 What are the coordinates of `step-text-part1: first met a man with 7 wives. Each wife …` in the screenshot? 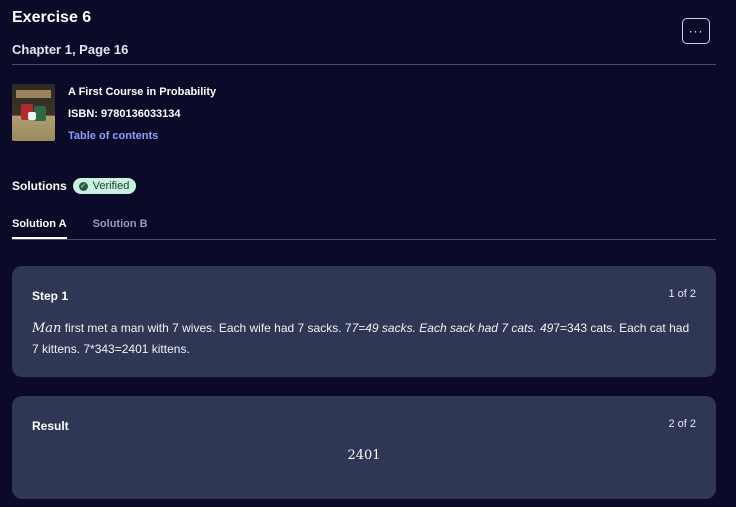 It's located at (206, 328).